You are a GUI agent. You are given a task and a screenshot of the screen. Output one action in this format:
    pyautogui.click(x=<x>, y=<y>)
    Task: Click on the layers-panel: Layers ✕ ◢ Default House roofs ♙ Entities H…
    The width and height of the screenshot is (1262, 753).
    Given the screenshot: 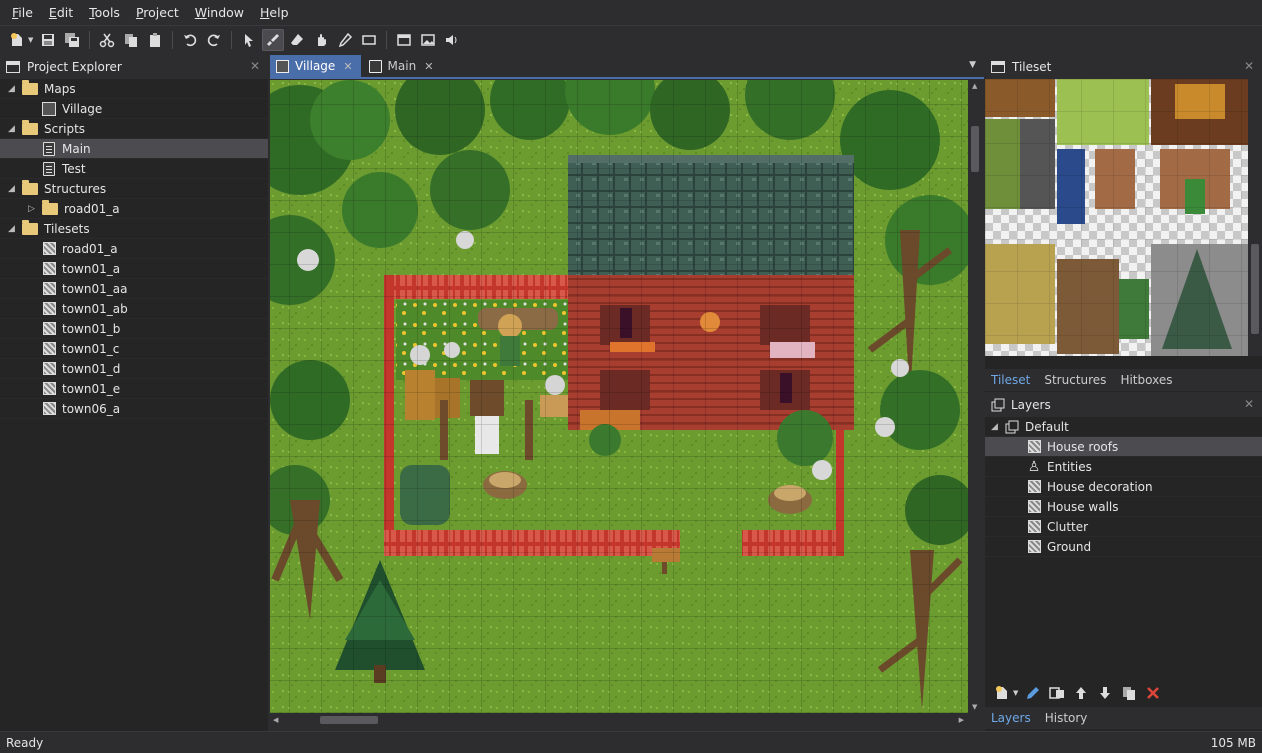 What is the action you would take?
    pyautogui.click(x=1123, y=562)
    